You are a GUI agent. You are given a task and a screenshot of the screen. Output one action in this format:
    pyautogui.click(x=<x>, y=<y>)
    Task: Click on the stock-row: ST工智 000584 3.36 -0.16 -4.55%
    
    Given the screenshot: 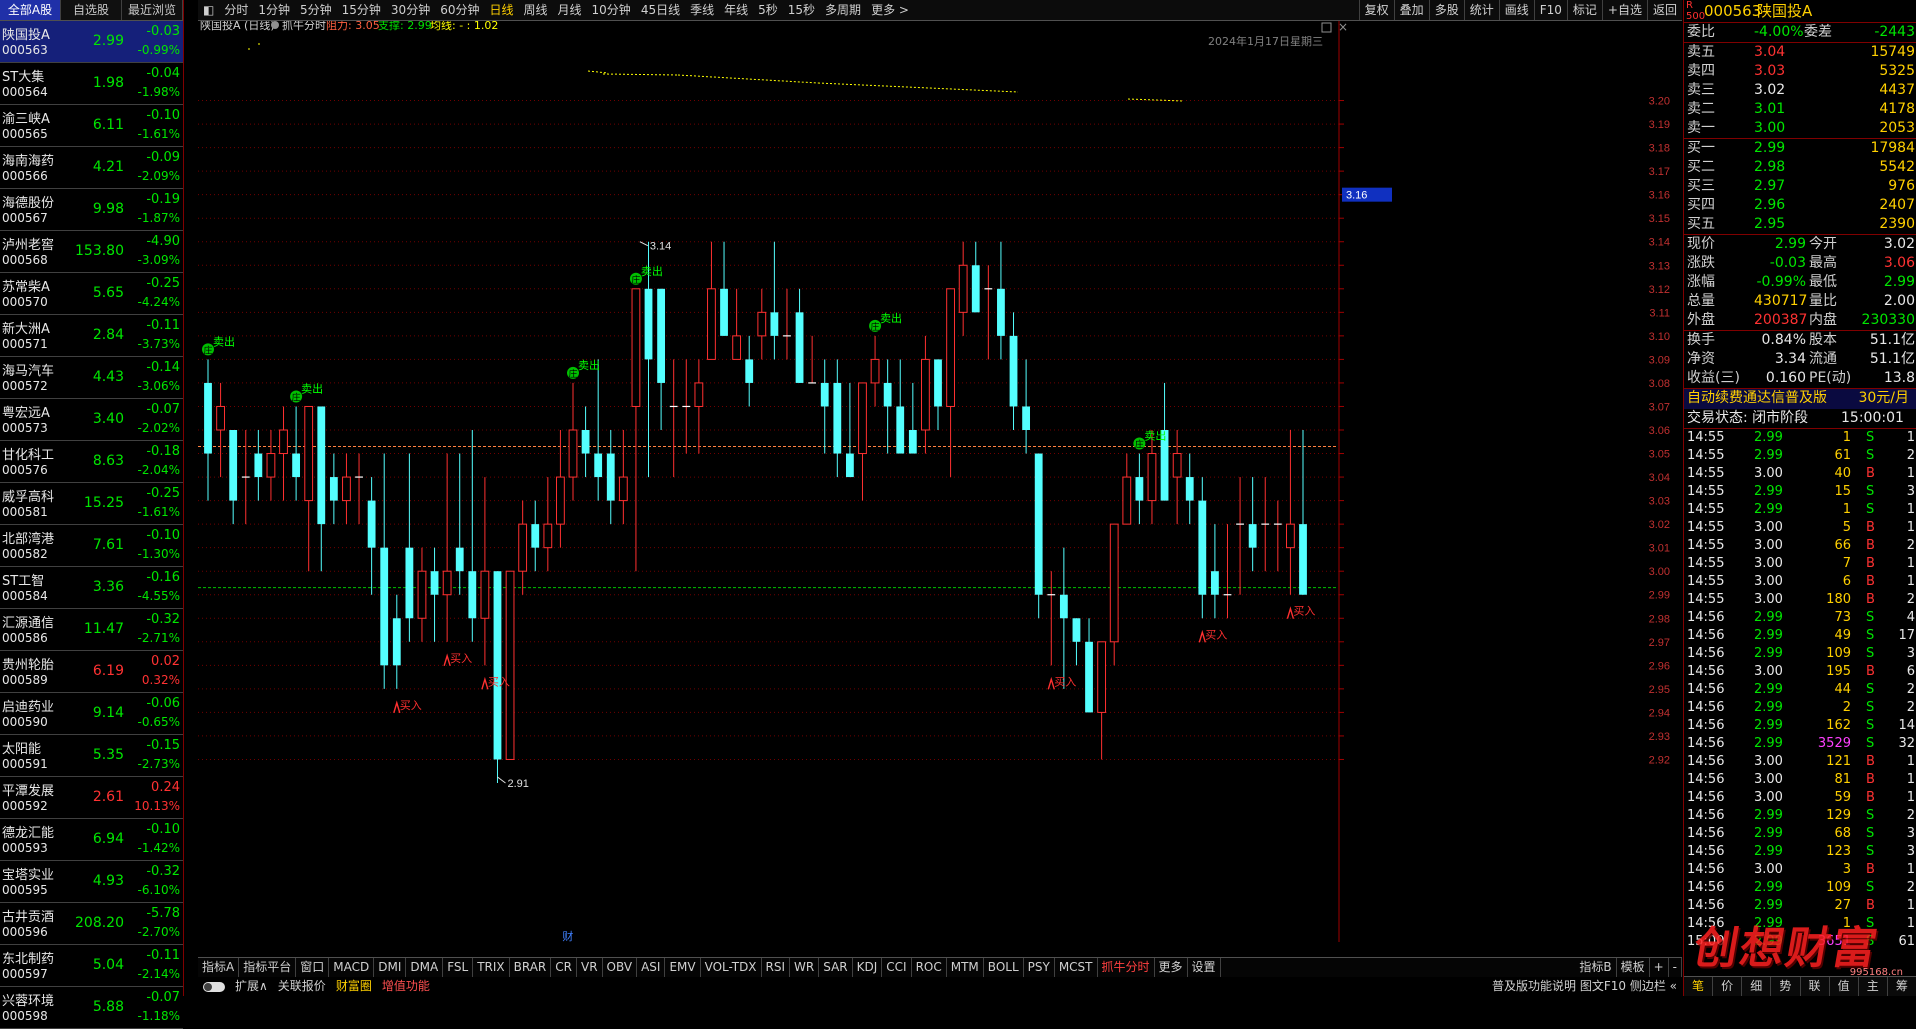 What is the action you would take?
    pyautogui.click(x=91, y=588)
    